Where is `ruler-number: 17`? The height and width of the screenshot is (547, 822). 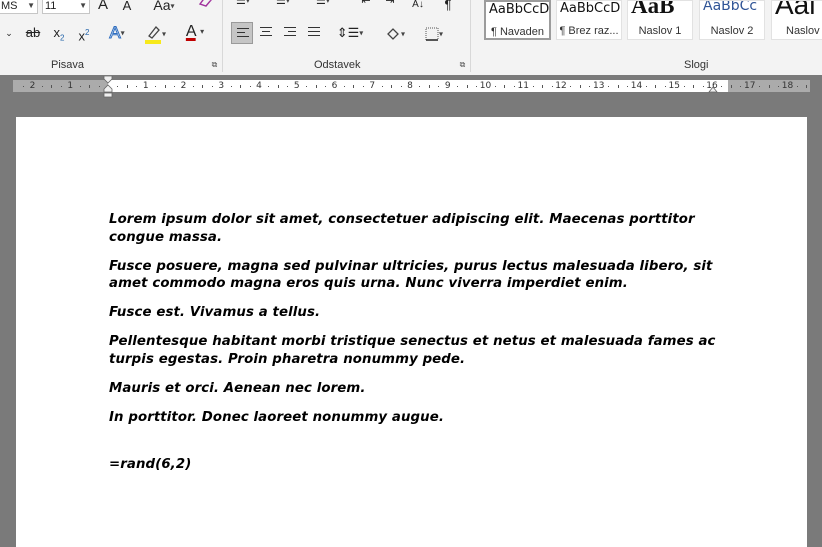 ruler-number: 17 is located at coordinates (750, 86).